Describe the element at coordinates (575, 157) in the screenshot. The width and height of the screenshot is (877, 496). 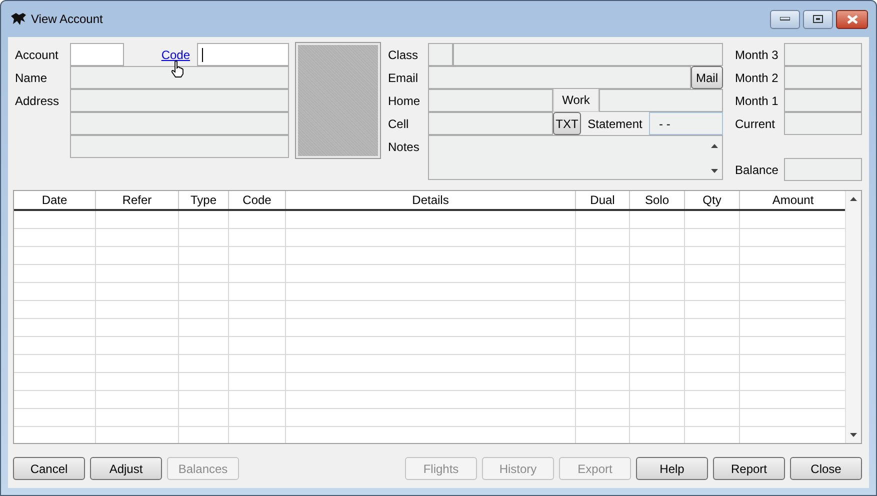
I see `notes-field` at that location.